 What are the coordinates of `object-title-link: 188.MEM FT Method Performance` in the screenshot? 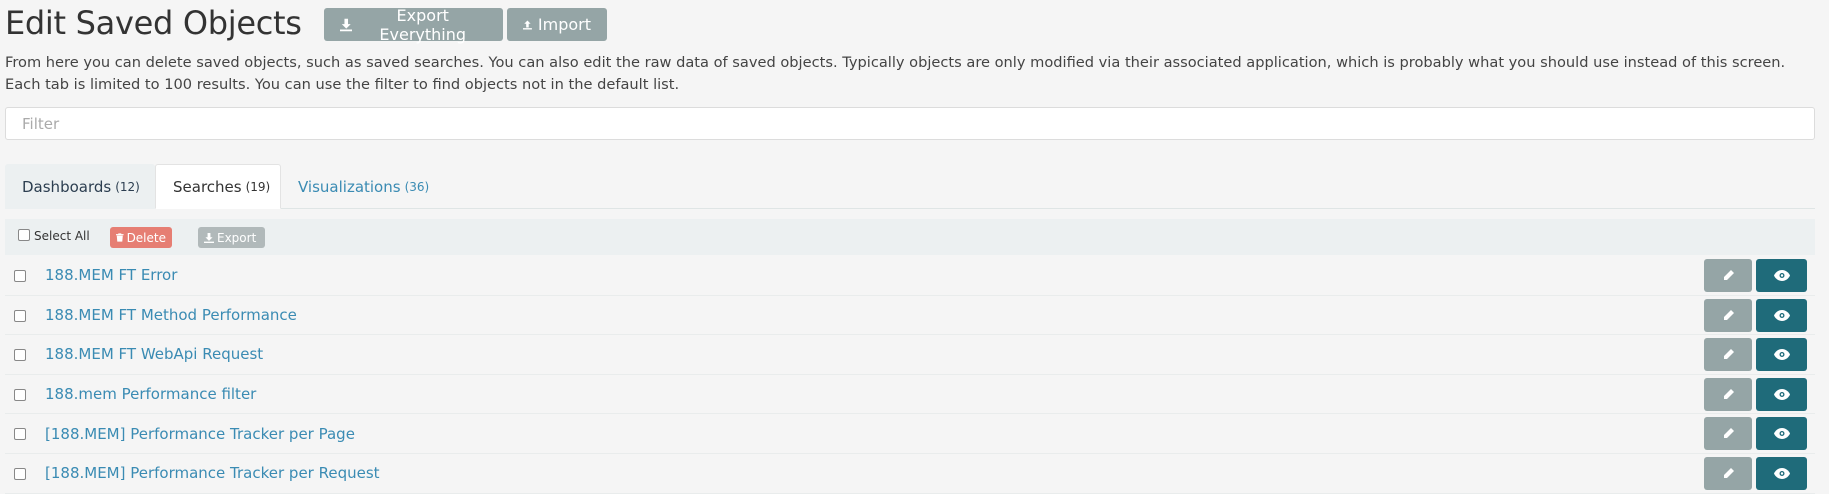 It's located at (171, 315).